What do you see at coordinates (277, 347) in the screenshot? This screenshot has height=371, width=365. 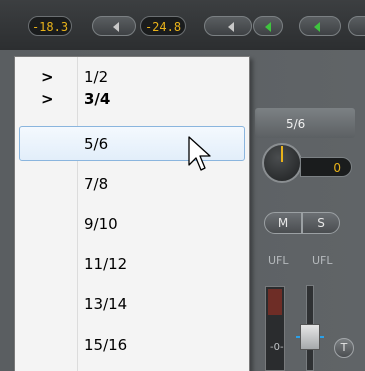 I see `fader-scale-label: -0-` at bounding box center [277, 347].